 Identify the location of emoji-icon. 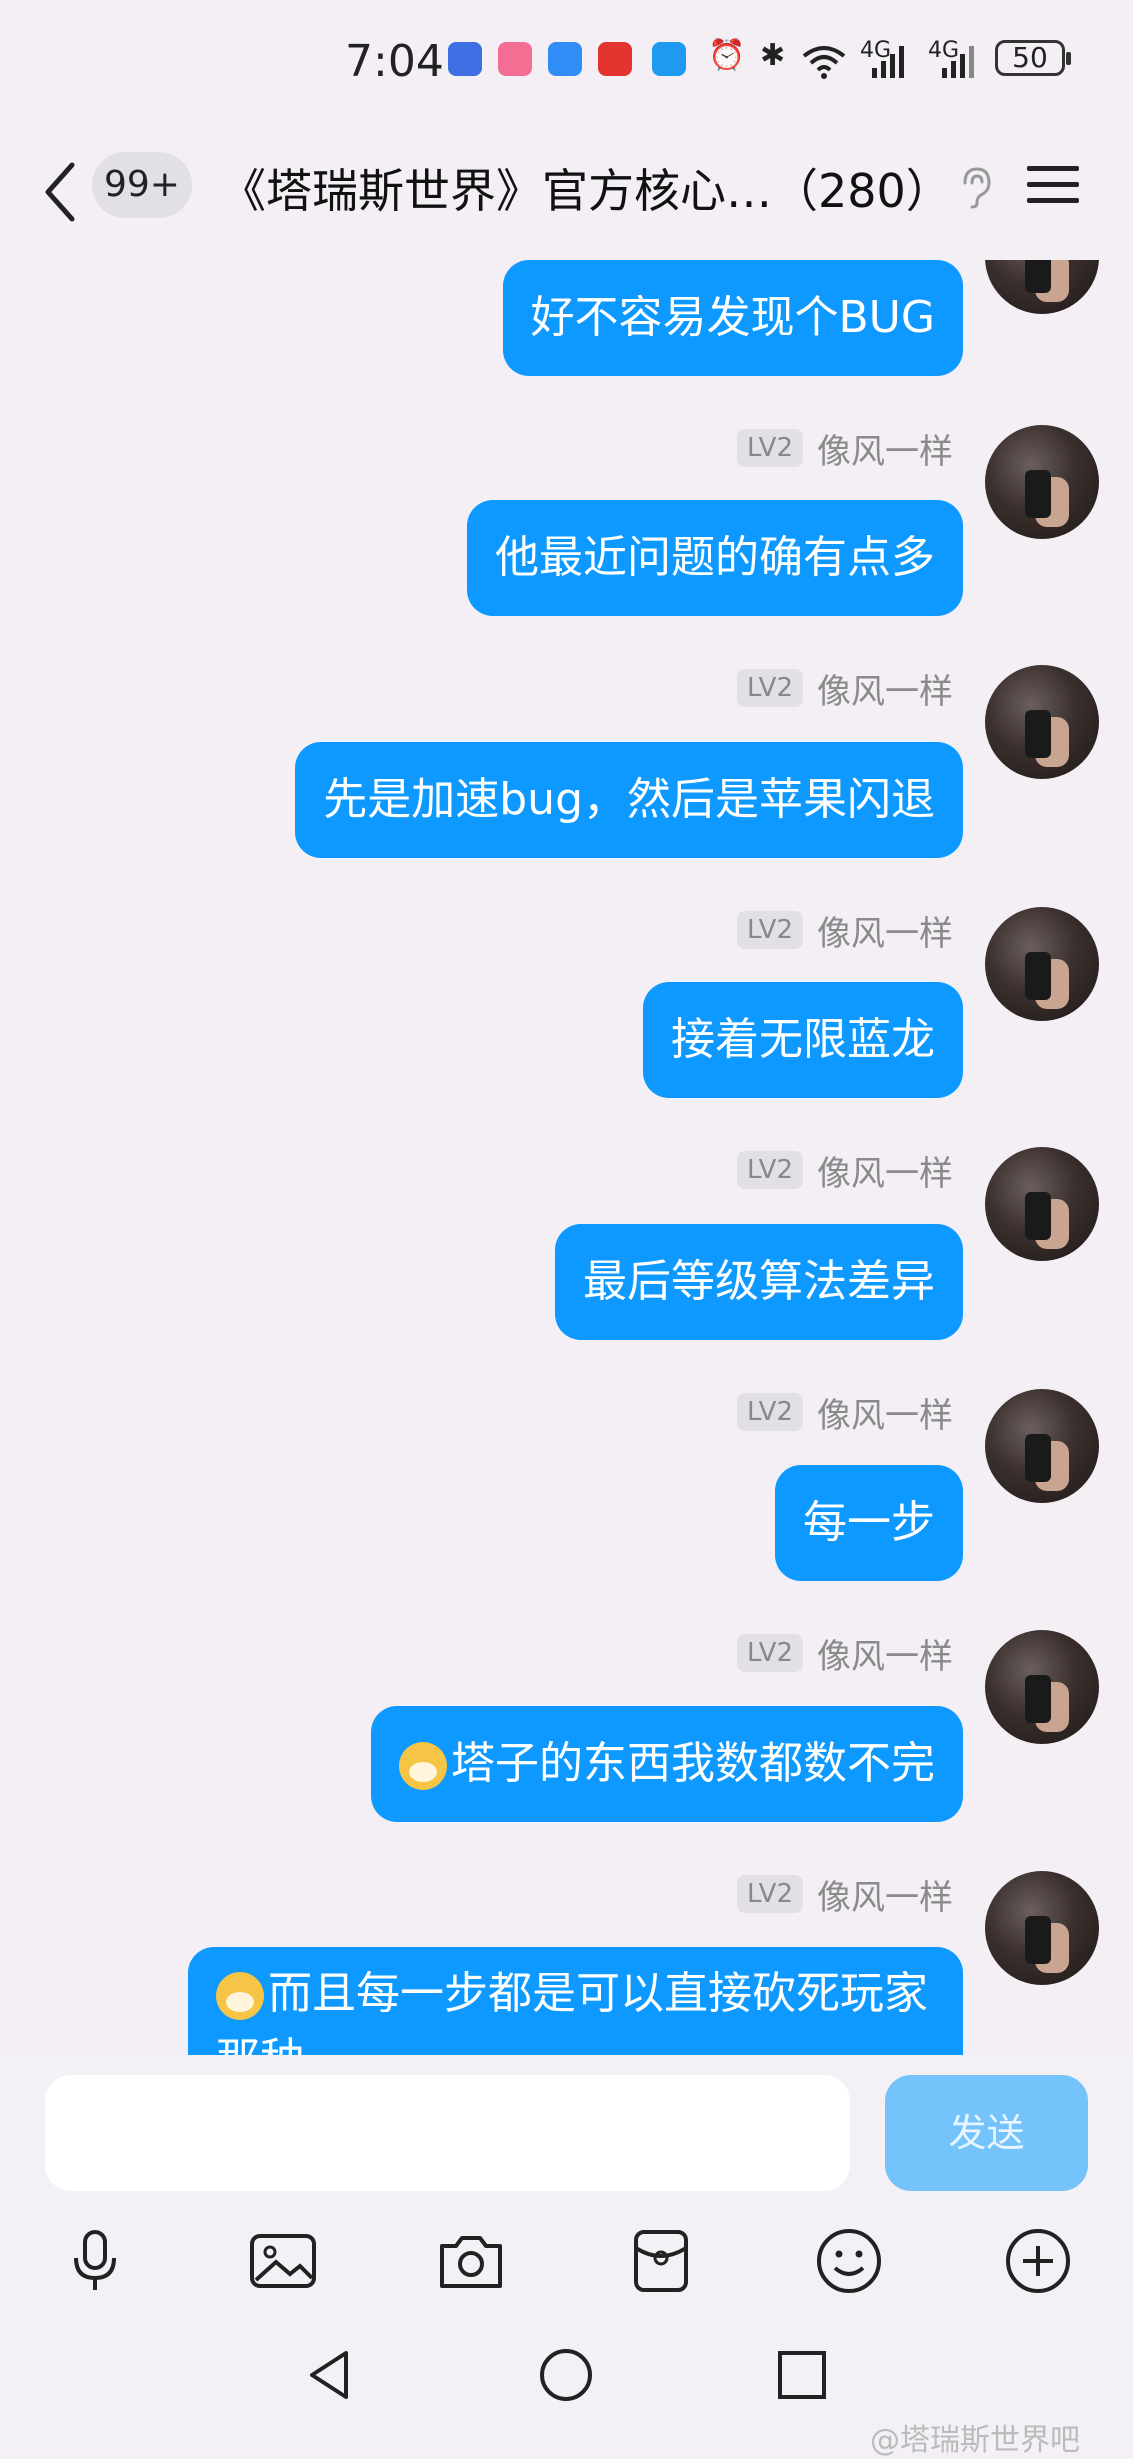
(849, 2261).